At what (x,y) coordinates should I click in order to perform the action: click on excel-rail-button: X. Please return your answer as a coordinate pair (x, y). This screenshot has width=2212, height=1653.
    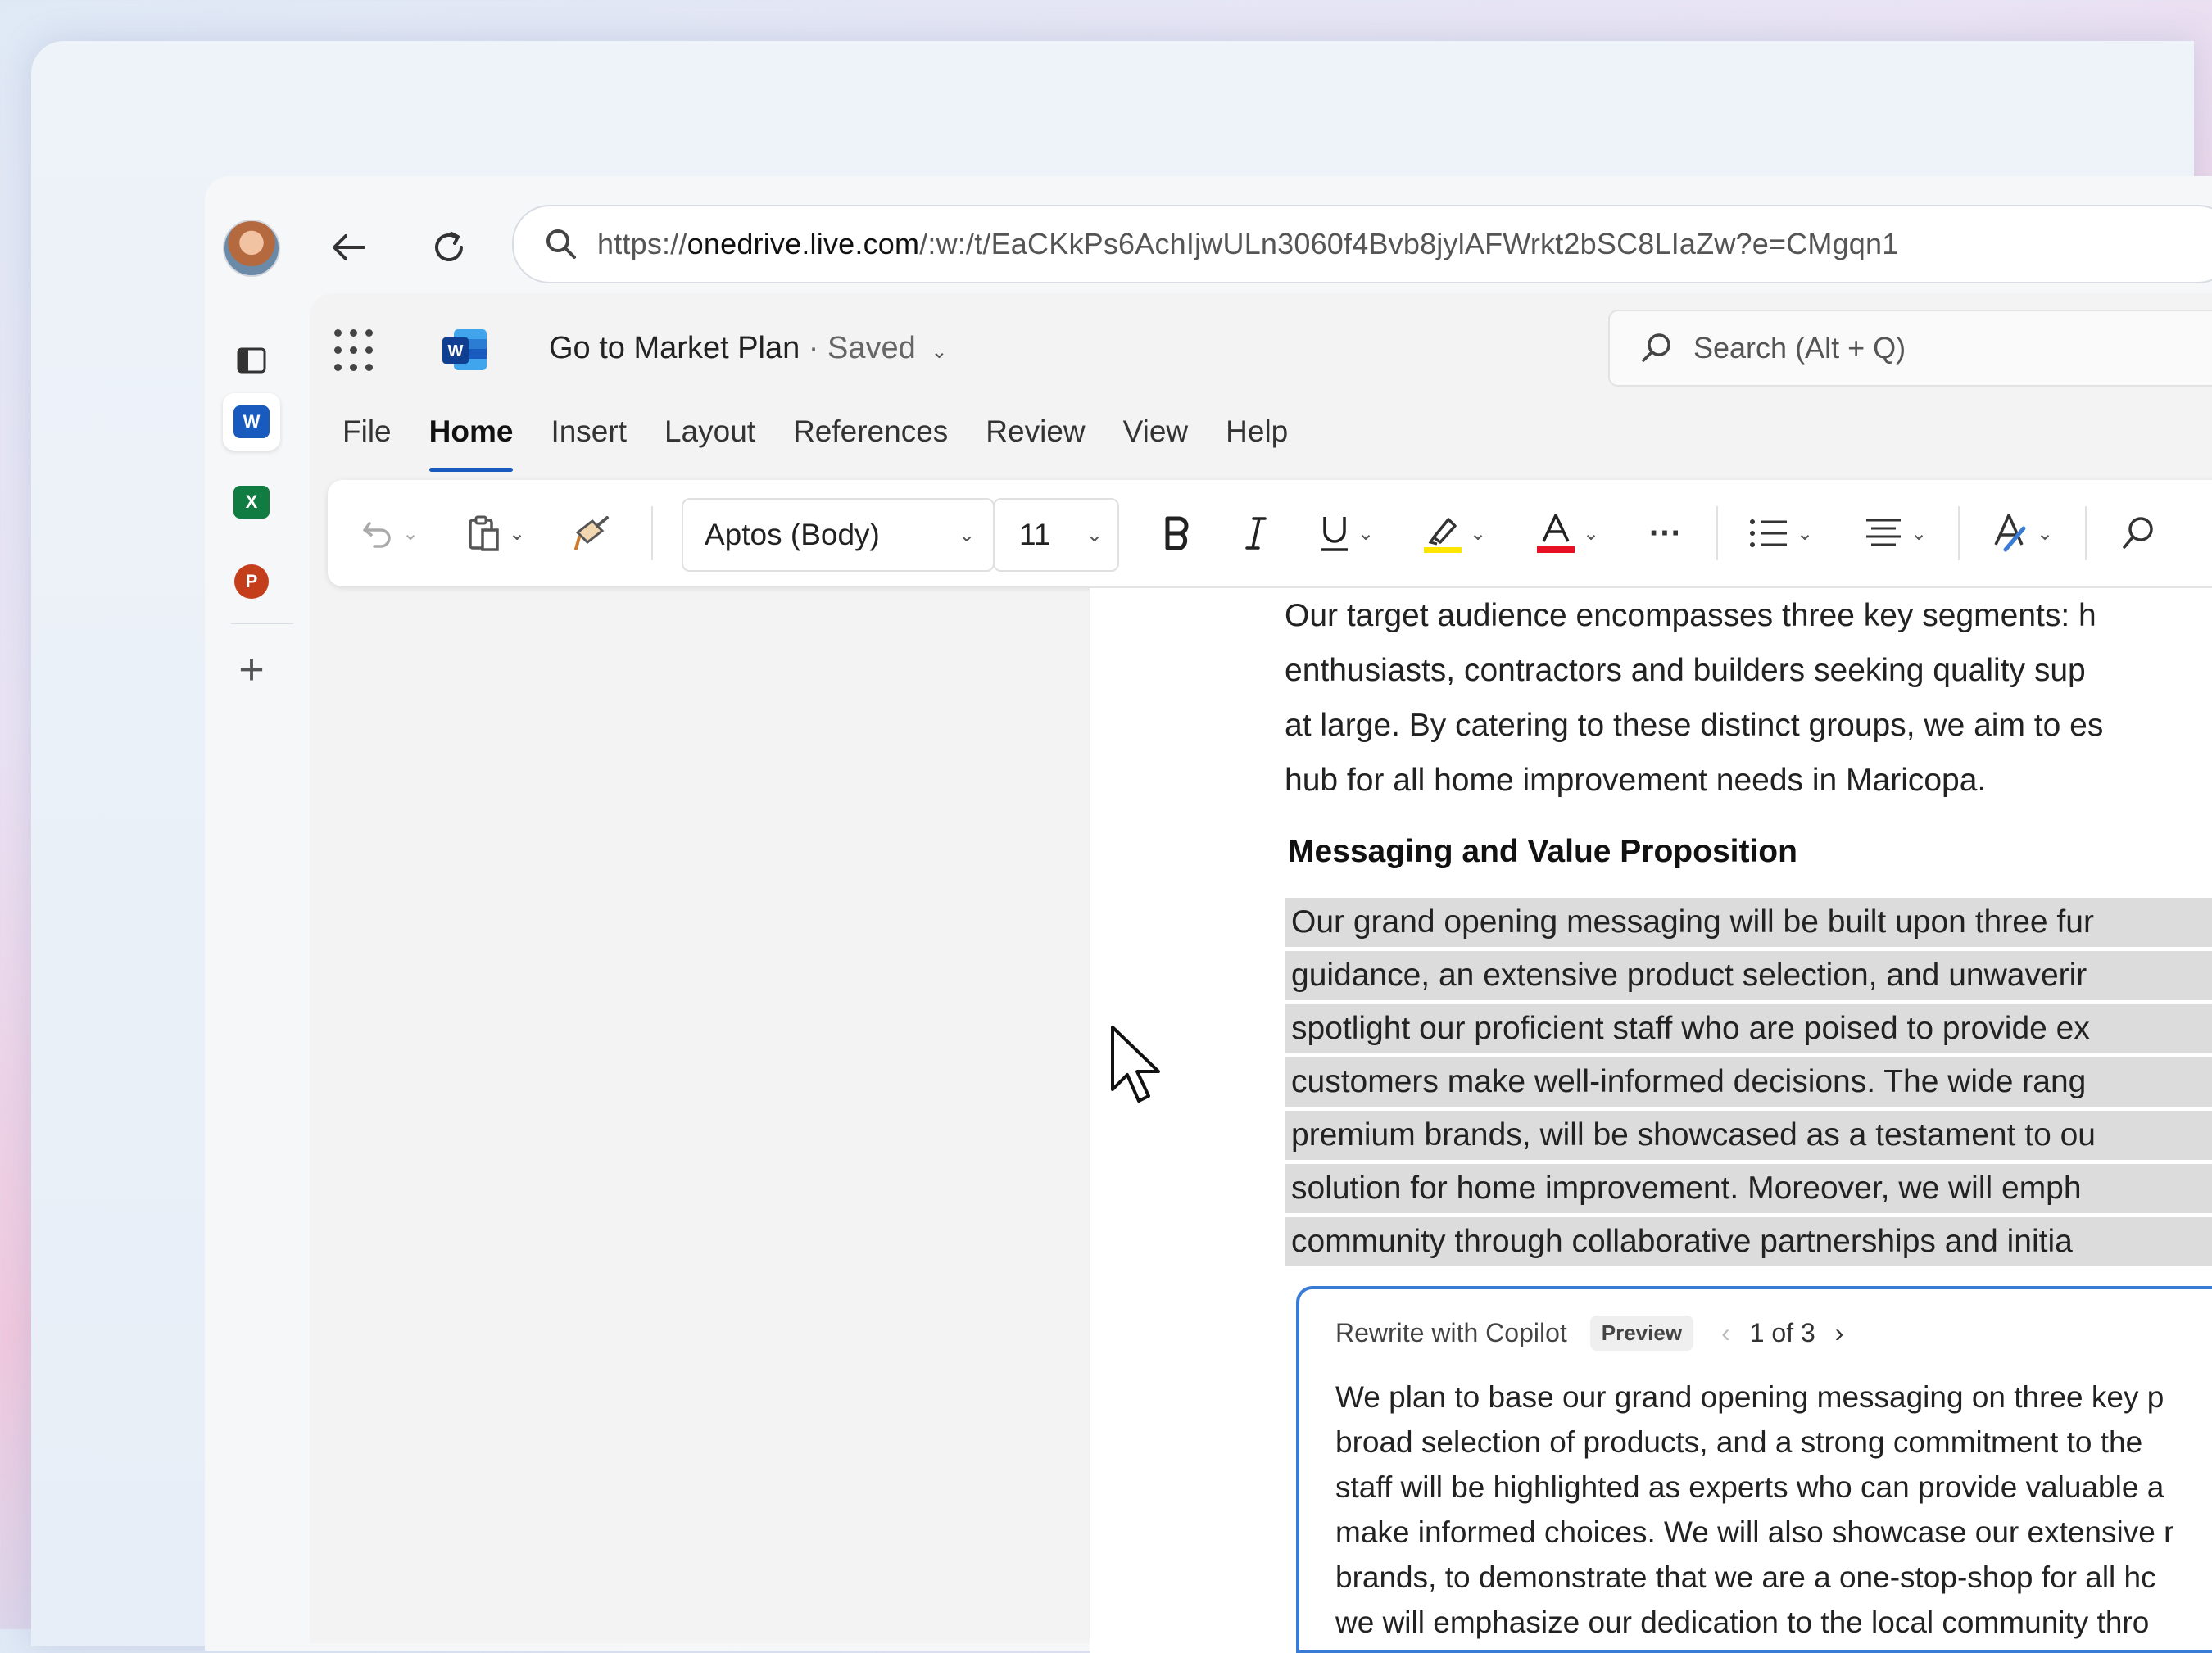
    Looking at the image, I should click on (251, 502).